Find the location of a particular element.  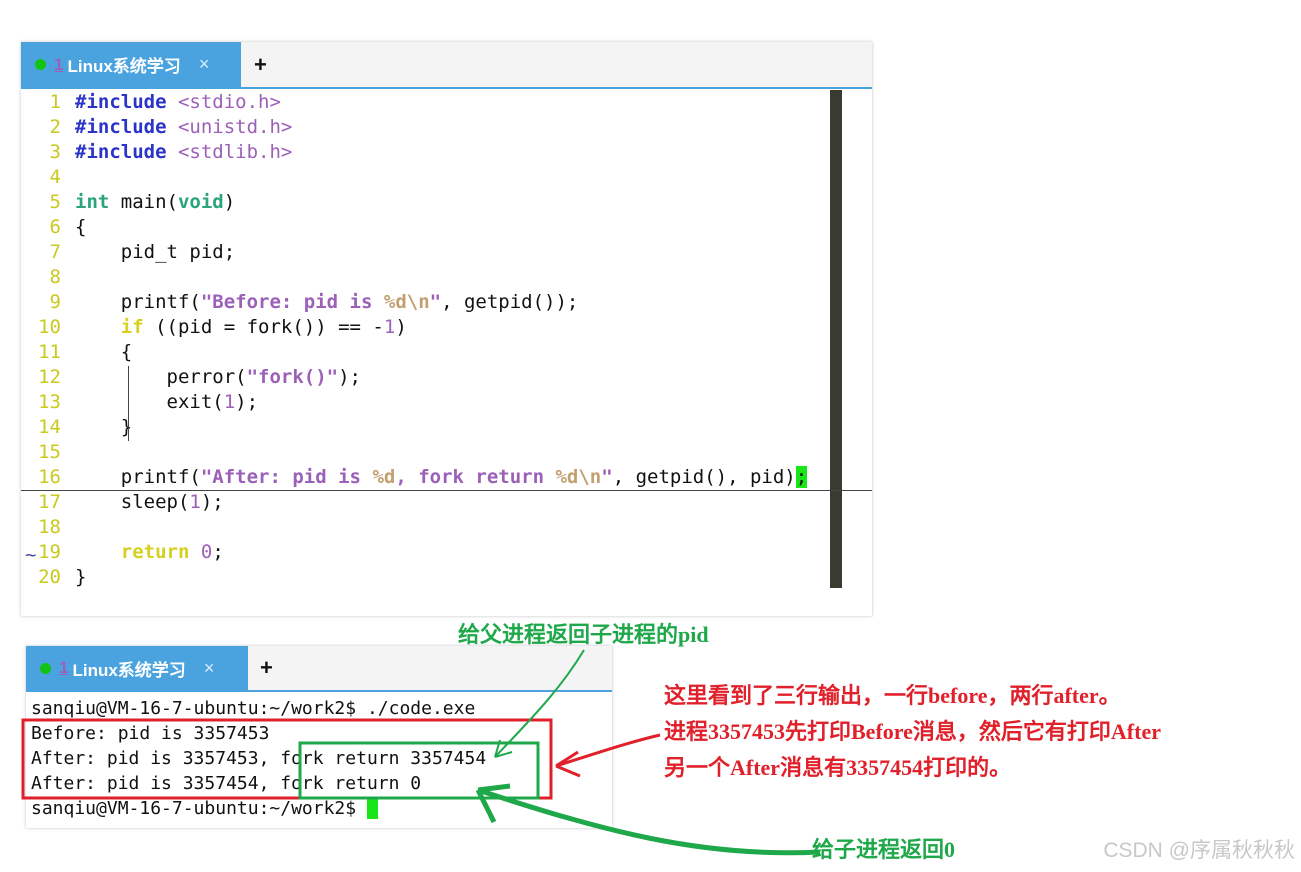

line-number: 1 is located at coordinates (55, 102).